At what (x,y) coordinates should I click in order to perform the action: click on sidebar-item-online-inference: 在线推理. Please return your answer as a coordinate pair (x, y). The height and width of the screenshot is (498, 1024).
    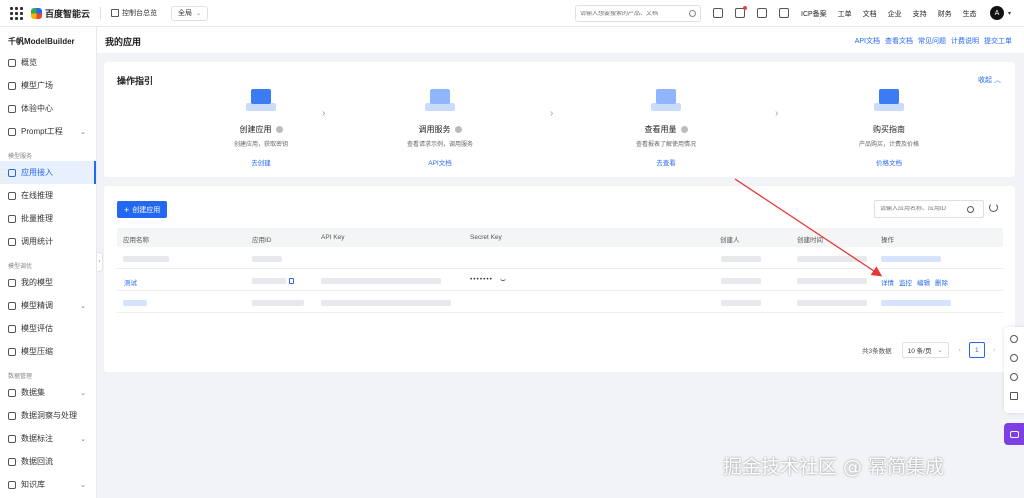
    Looking at the image, I should click on (48, 195).